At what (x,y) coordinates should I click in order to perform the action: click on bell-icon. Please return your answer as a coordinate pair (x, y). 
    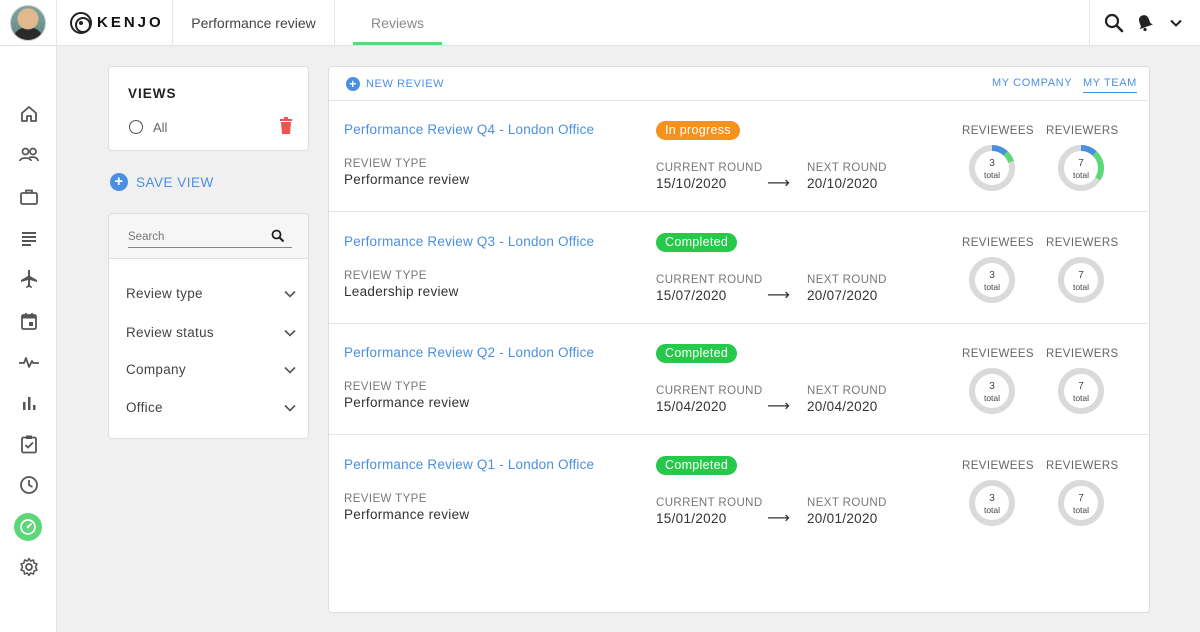
    Looking at the image, I should click on (1145, 23).